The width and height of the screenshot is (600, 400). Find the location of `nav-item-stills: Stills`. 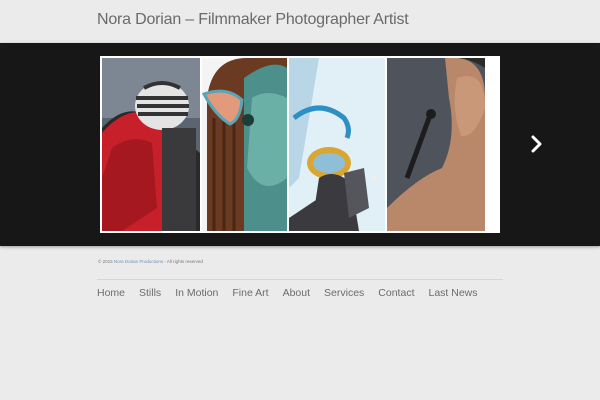

nav-item-stills: Stills is located at coordinates (150, 293).